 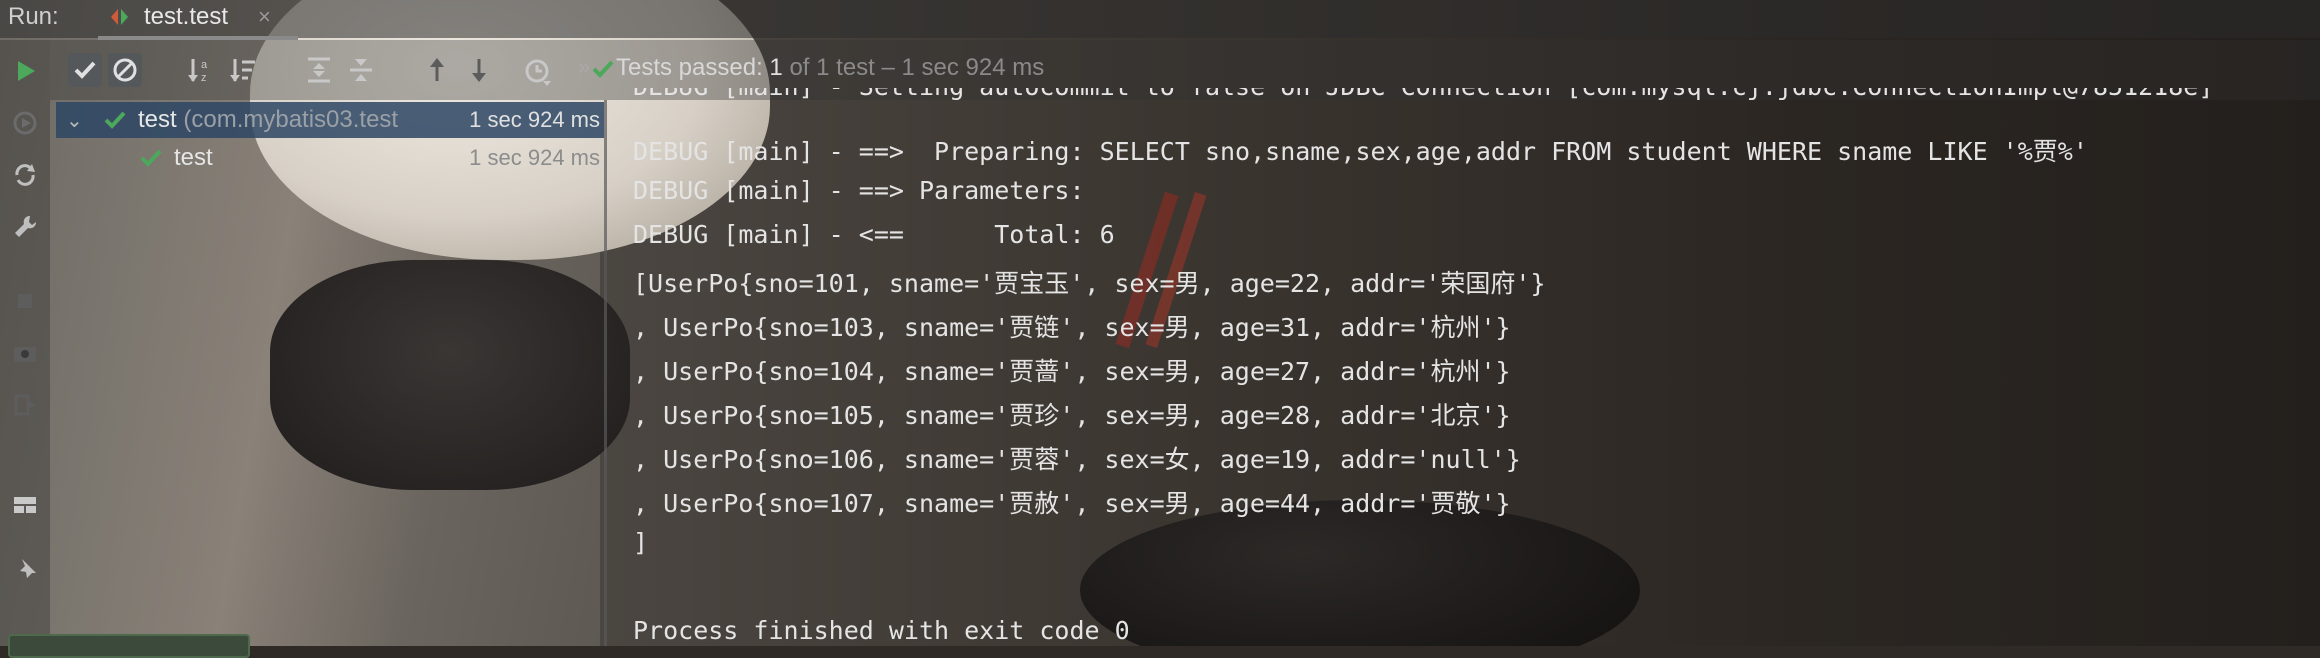 I want to click on chevron-down-icon: ⌄, so click(x=74, y=120).